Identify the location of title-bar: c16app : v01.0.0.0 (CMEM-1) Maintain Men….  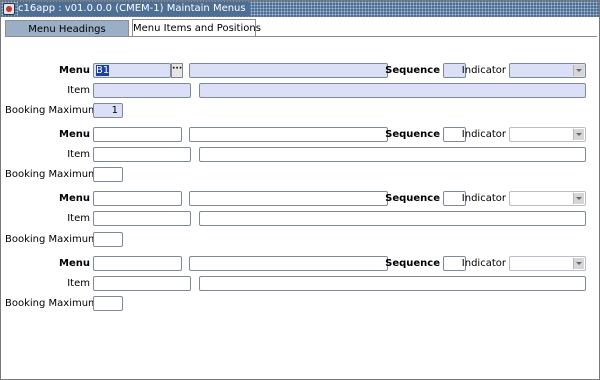
(300, 9).